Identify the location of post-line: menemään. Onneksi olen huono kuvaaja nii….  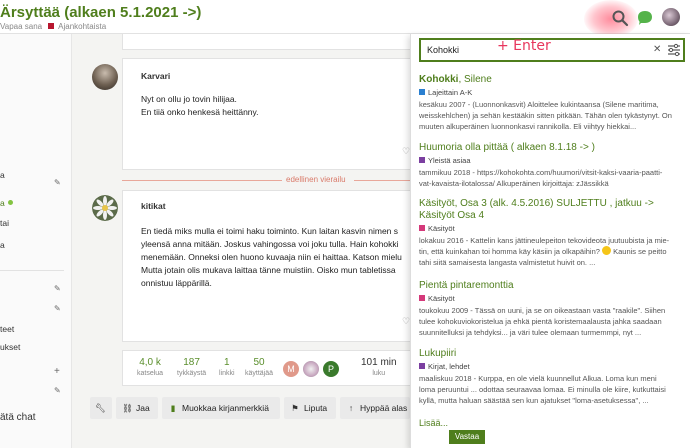
(271, 257).